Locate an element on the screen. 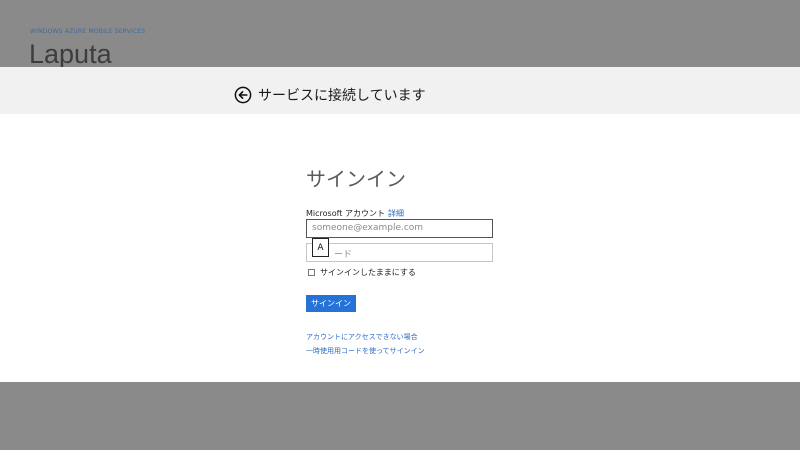 The image size is (800, 450). email-placeholder: someone@example.com is located at coordinates (368, 228).